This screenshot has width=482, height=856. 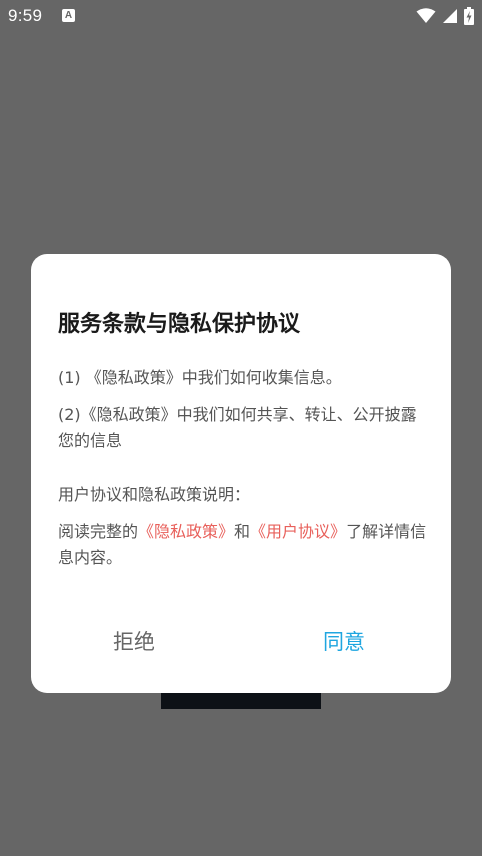 What do you see at coordinates (241, 17) in the screenshot?
I see `status-bar: 9:59 A` at bounding box center [241, 17].